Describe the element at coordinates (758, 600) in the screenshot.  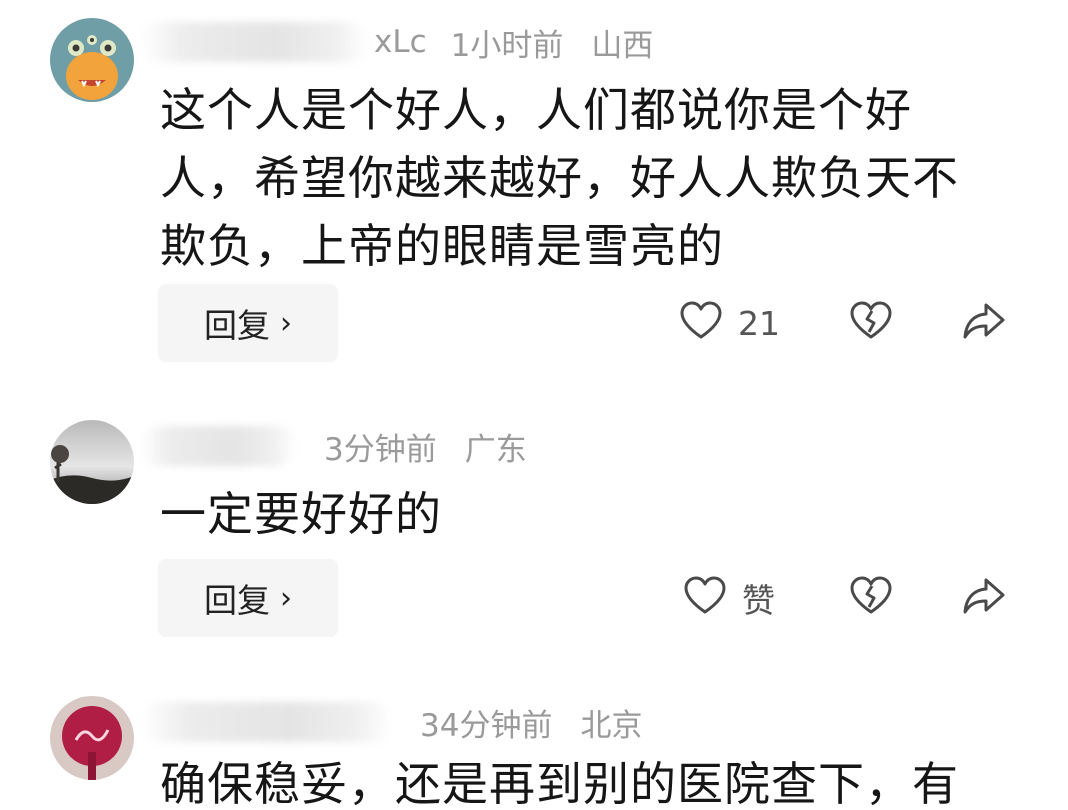
I see `like-label: 赞` at that location.